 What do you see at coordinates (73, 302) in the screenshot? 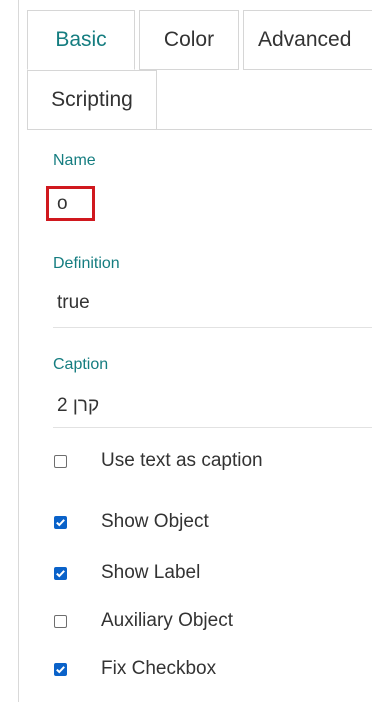
I see `definition-value: true` at bounding box center [73, 302].